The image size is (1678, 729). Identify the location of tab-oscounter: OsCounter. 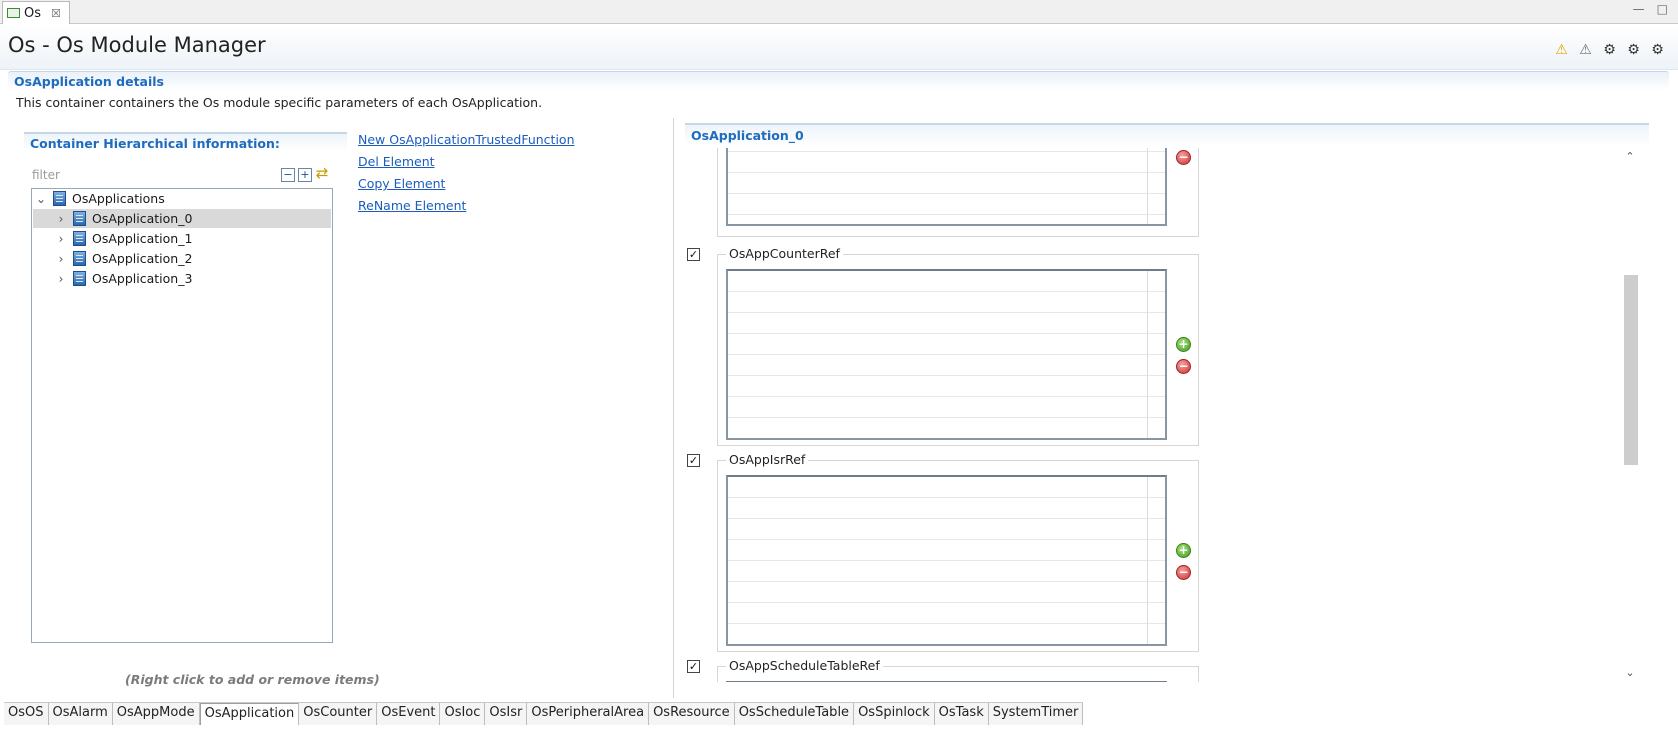
(338, 714).